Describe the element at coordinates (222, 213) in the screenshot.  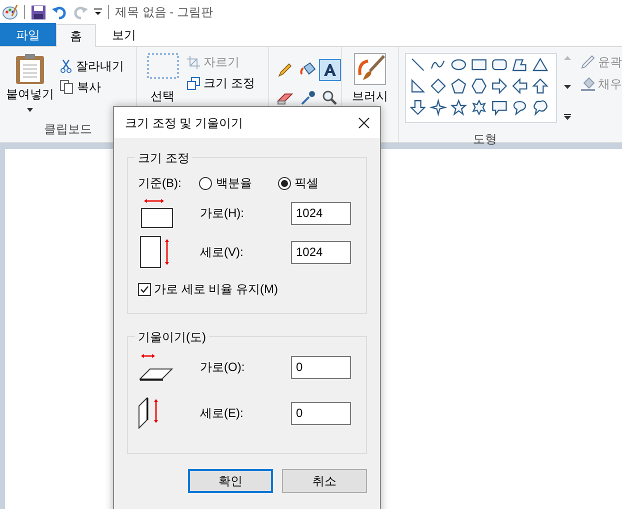
I see `field-label: 가로(H):` at that location.